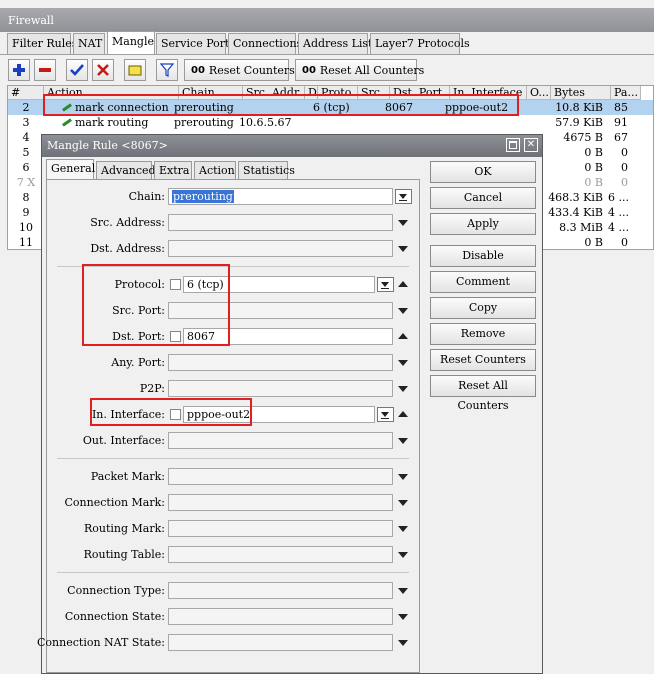 This screenshot has width=654, height=674. What do you see at coordinates (483, 224) in the screenshot?
I see `apply-button: Apply` at bounding box center [483, 224].